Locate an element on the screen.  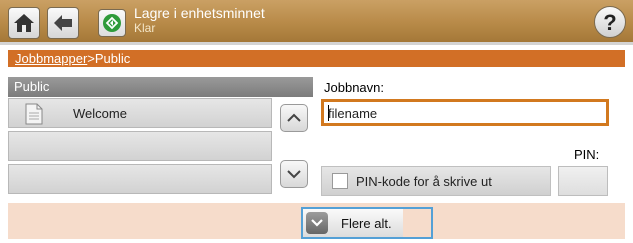
back-button is located at coordinates (63, 23).